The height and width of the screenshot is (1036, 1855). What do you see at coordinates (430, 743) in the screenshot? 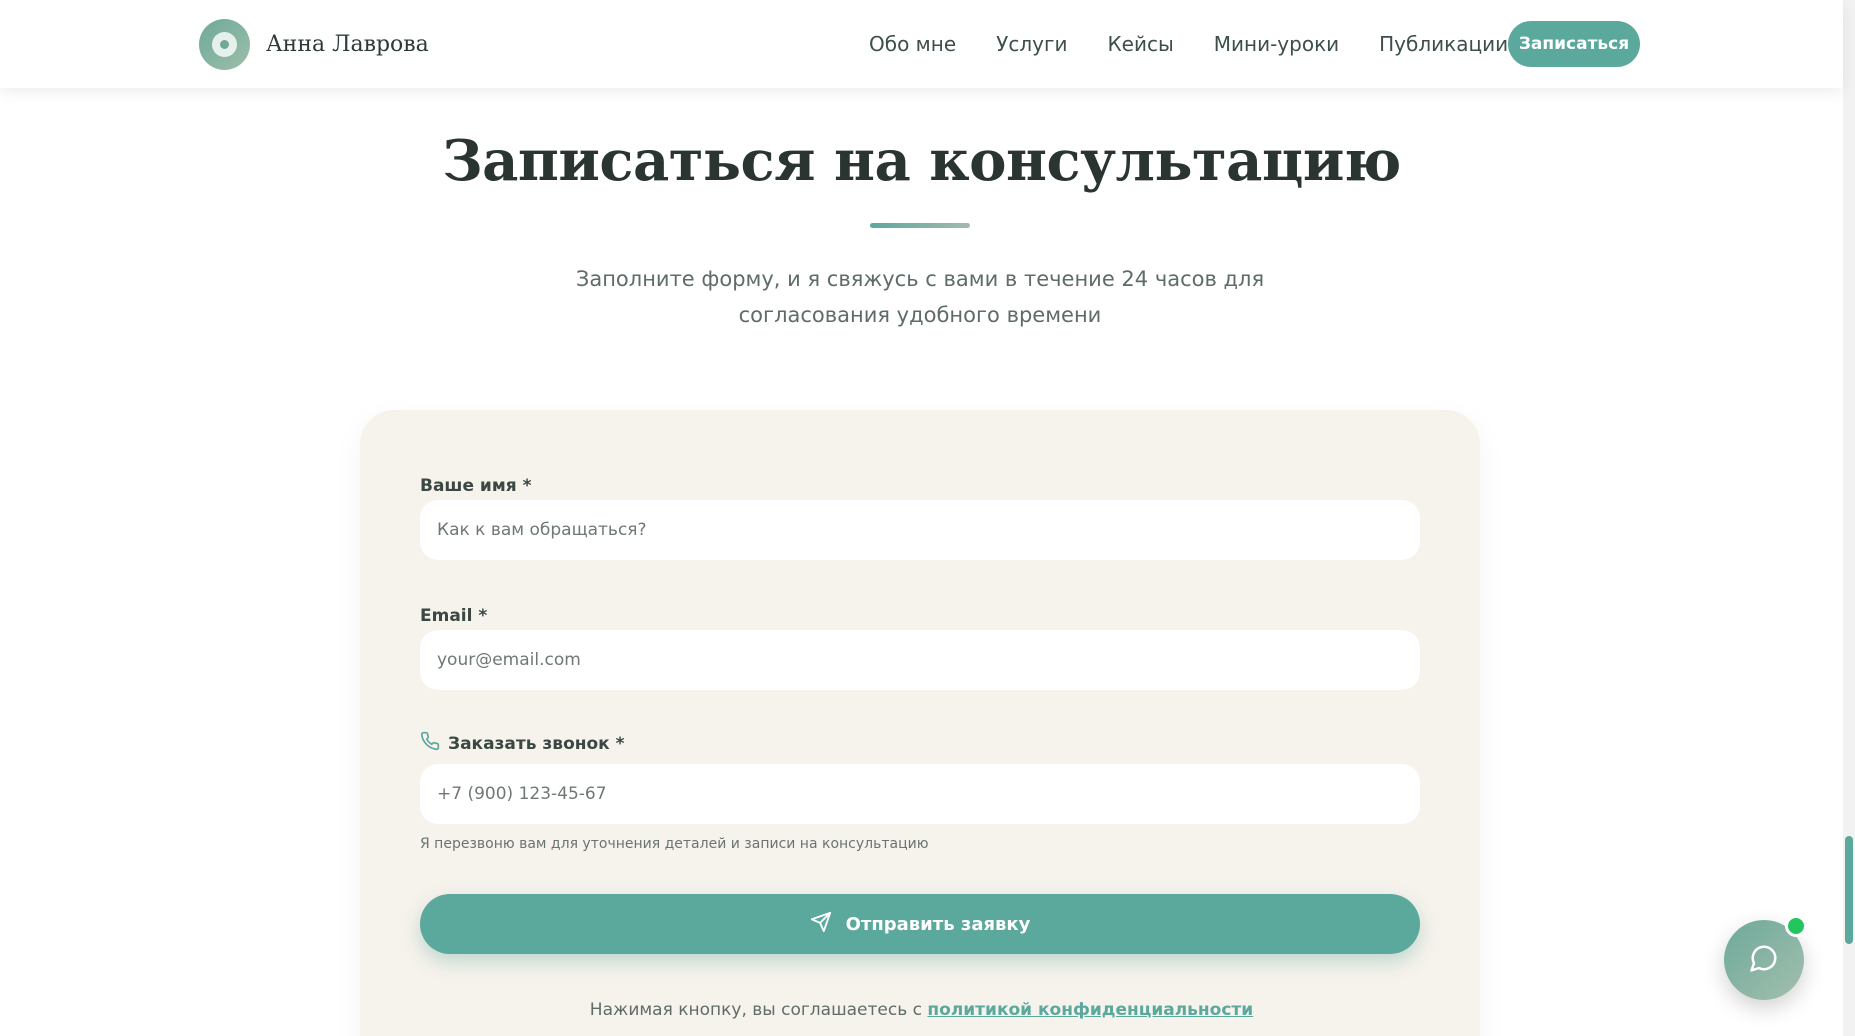
I see `phone-icon` at bounding box center [430, 743].